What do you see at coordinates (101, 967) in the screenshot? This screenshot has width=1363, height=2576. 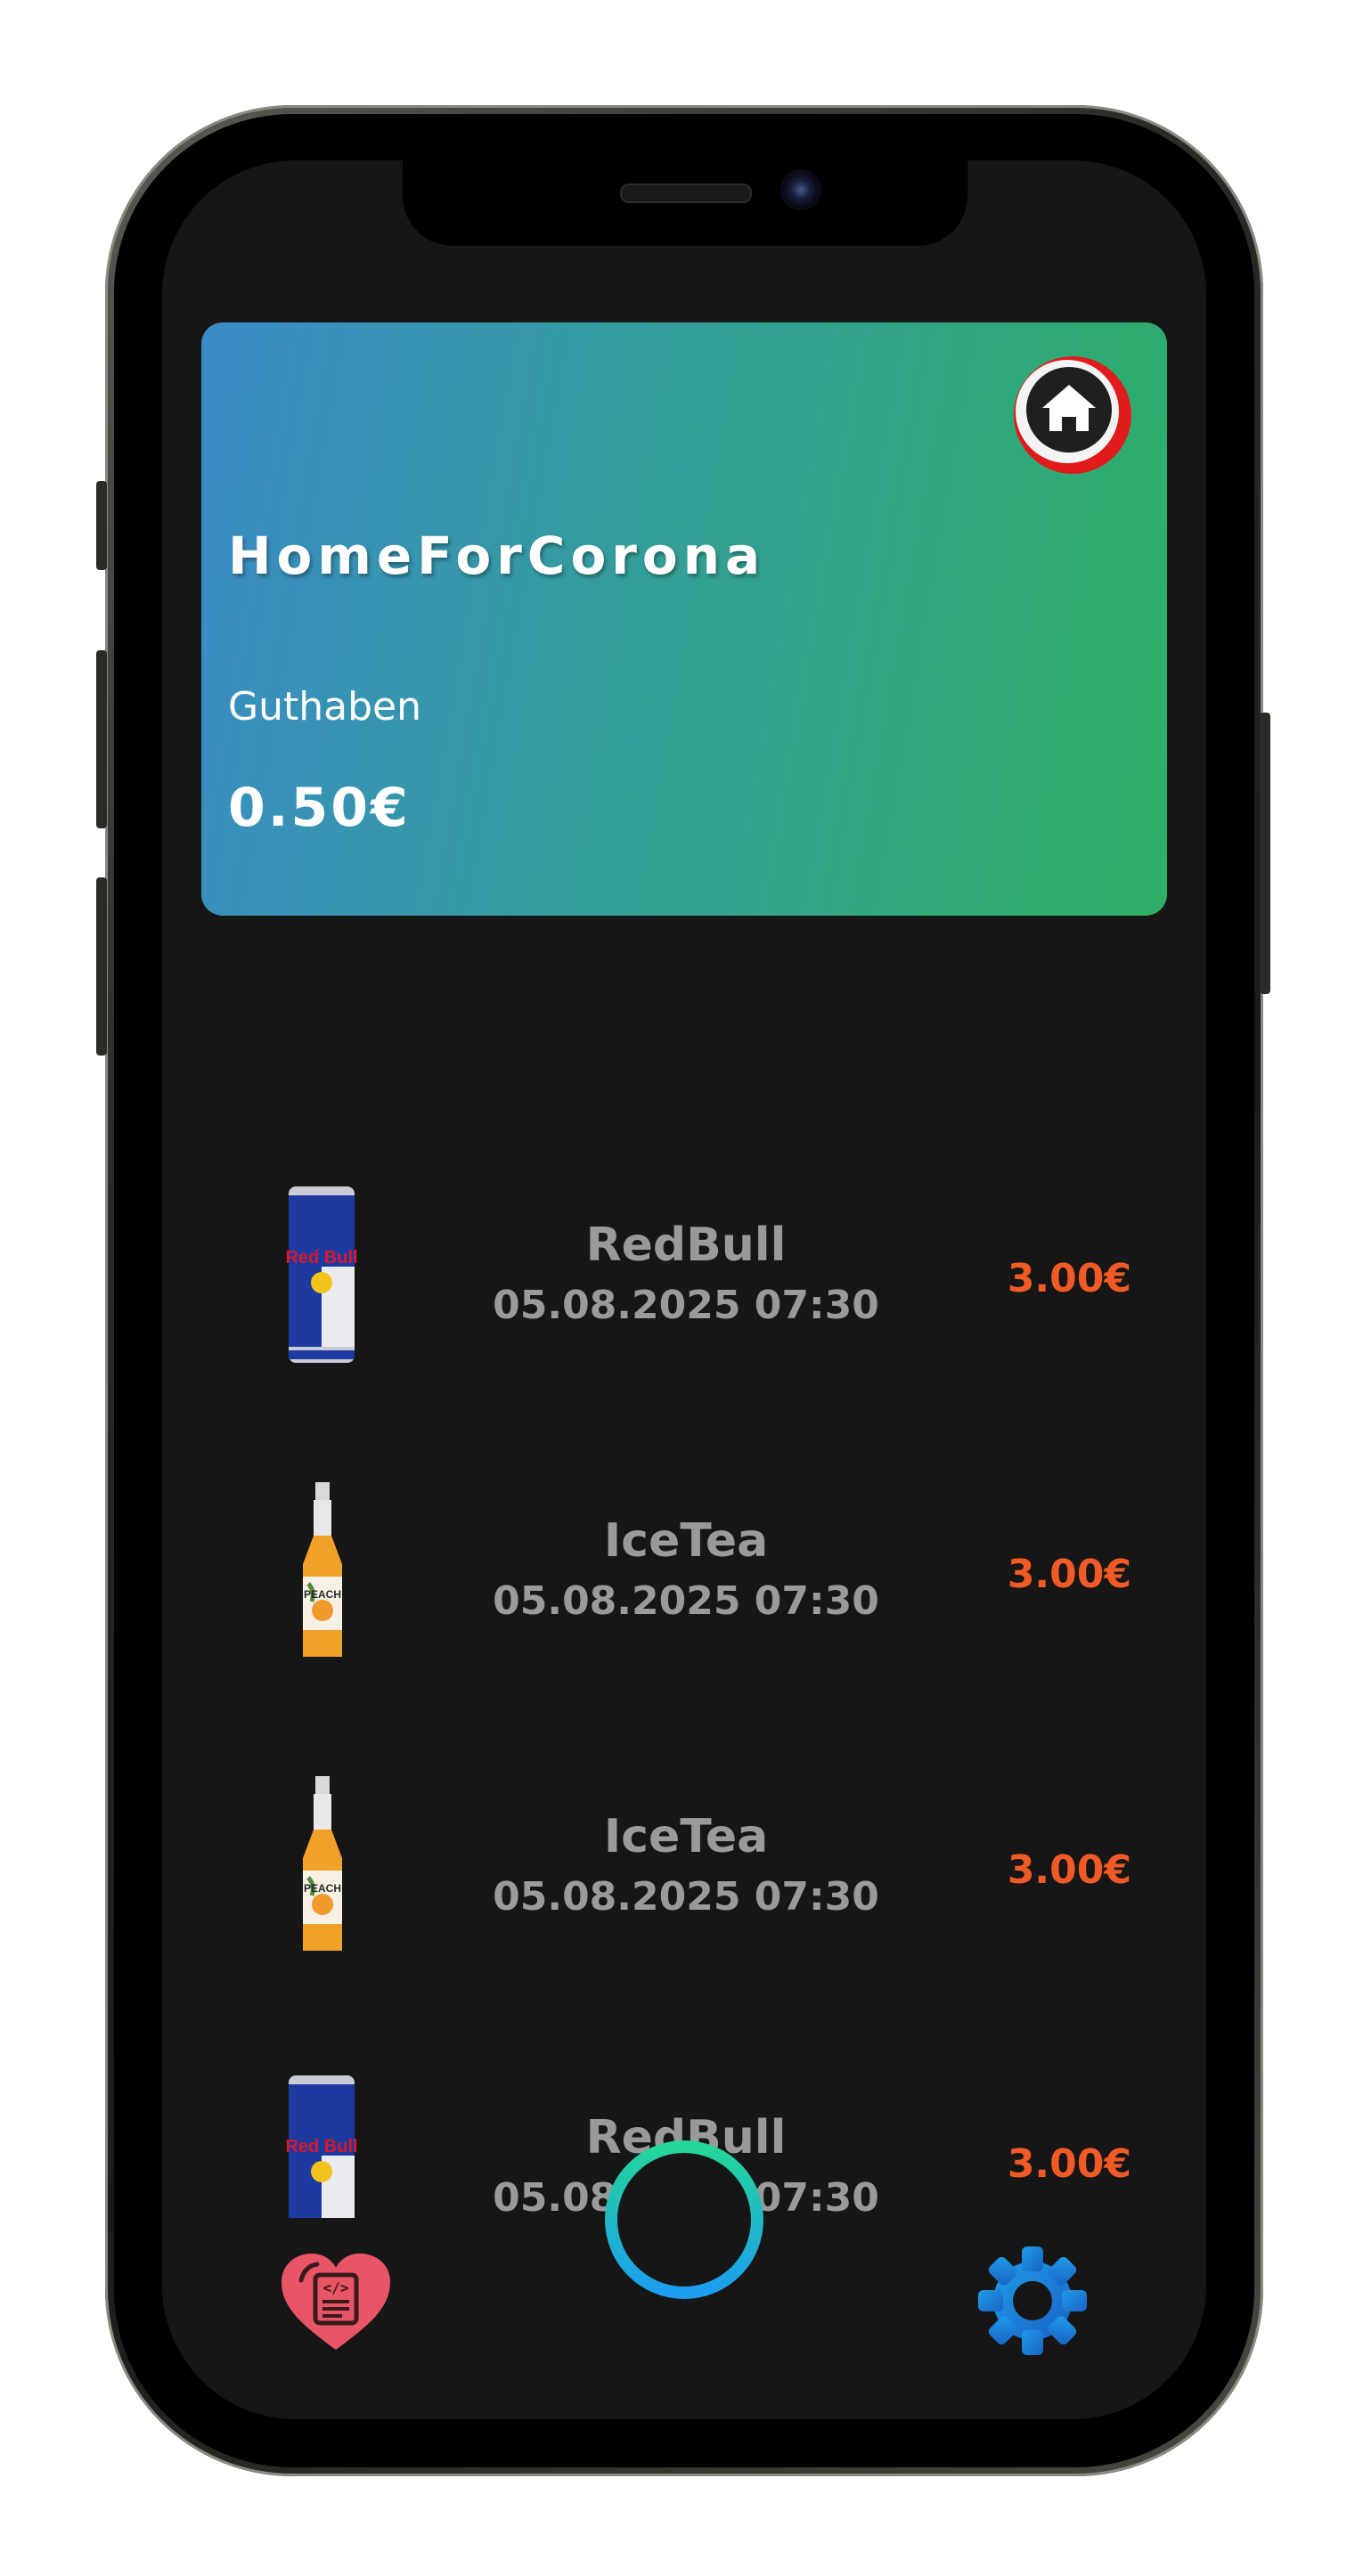 I see `side-button-volume-down` at bounding box center [101, 967].